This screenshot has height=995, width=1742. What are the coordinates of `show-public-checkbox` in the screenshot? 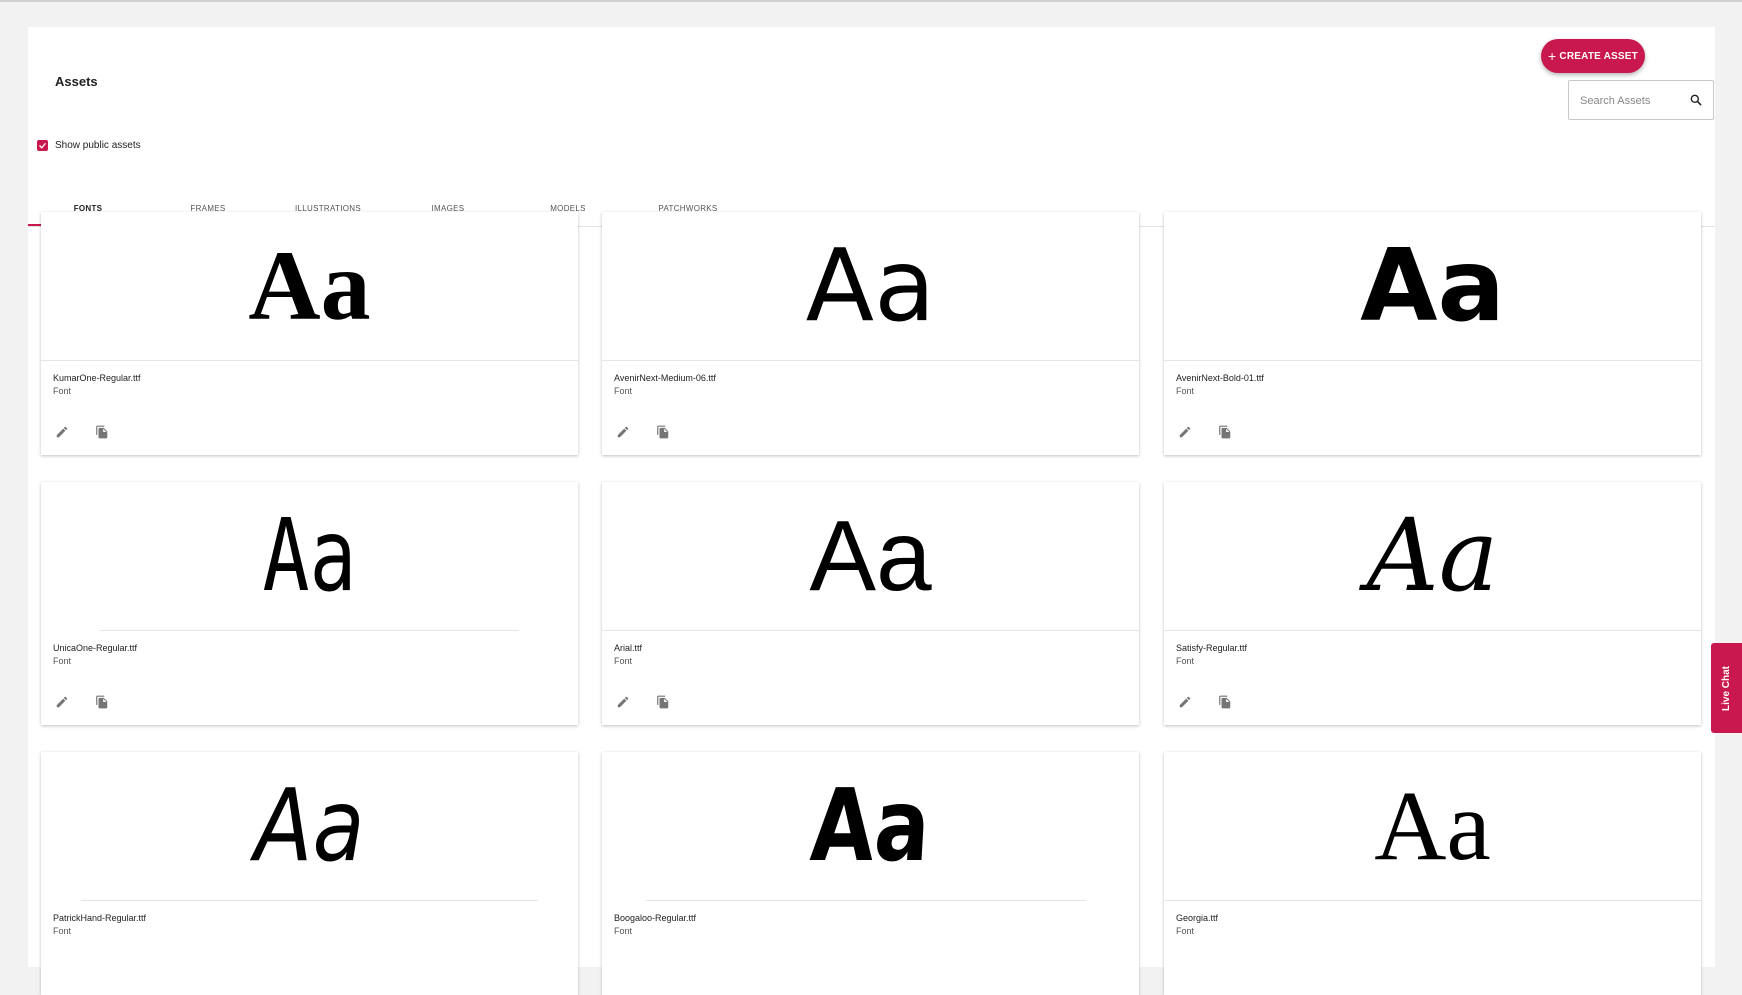 It's located at (42, 145).